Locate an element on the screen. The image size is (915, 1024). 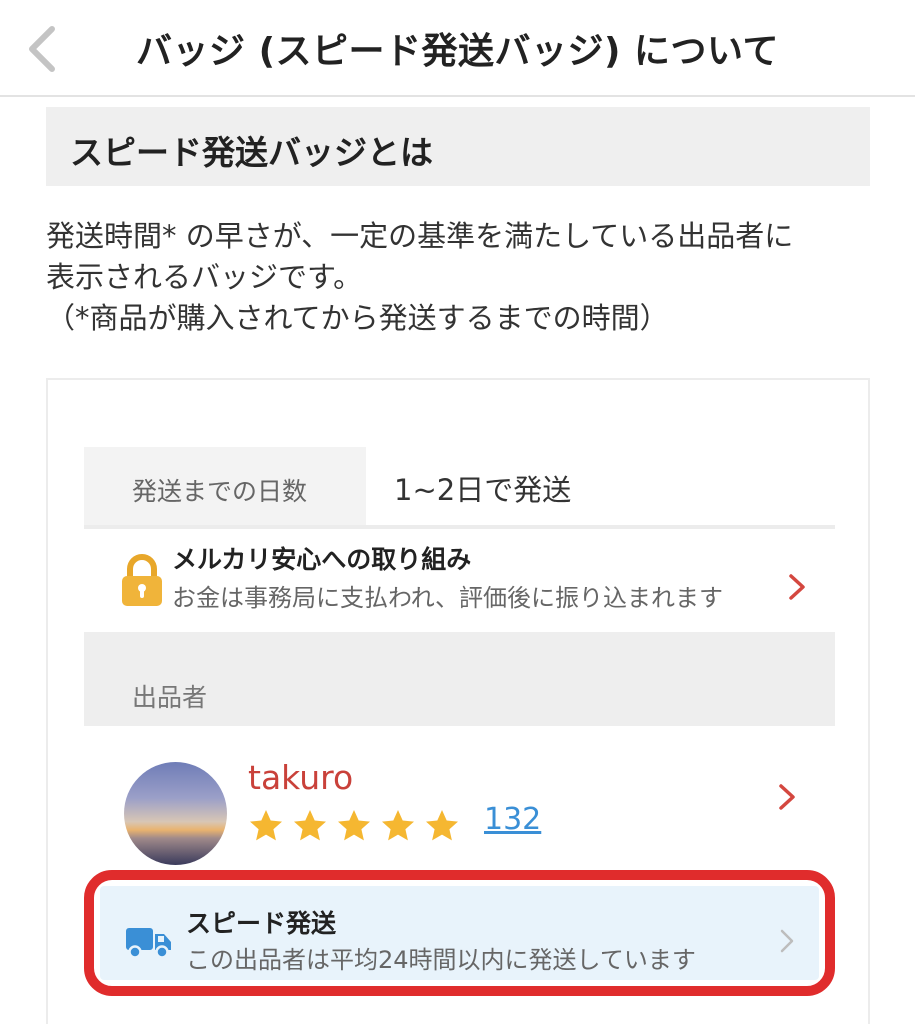
speed-badge-subtitle: この出品者は平均24時間以内に発送しています is located at coordinates (441, 960).